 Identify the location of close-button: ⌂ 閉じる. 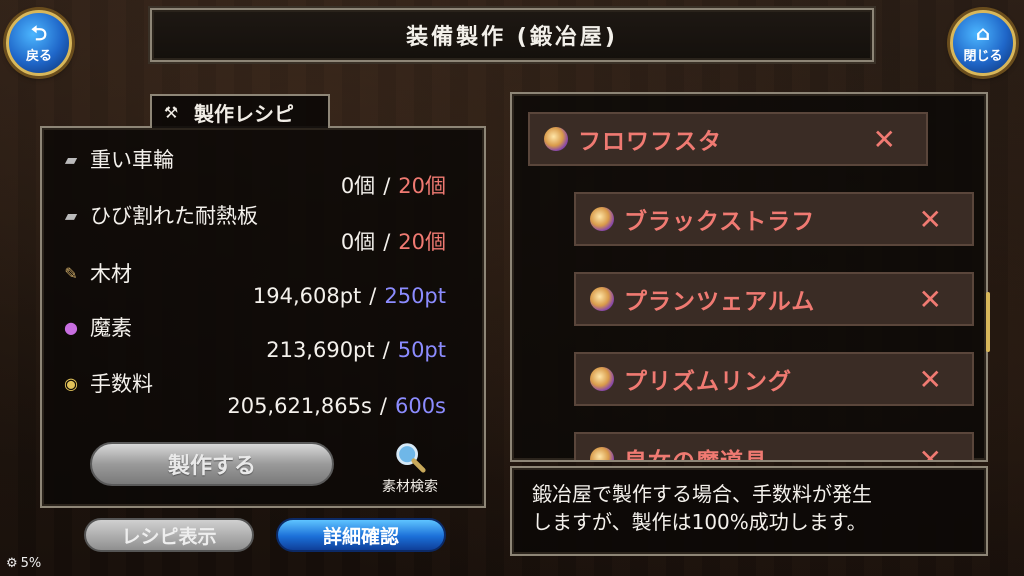
(983, 43).